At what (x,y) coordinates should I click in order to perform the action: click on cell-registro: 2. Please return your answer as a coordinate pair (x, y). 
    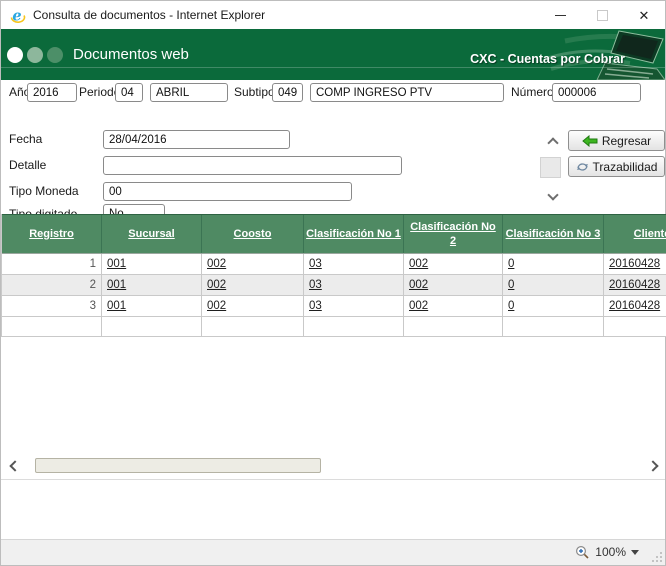
    Looking at the image, I should click on (52, 285).